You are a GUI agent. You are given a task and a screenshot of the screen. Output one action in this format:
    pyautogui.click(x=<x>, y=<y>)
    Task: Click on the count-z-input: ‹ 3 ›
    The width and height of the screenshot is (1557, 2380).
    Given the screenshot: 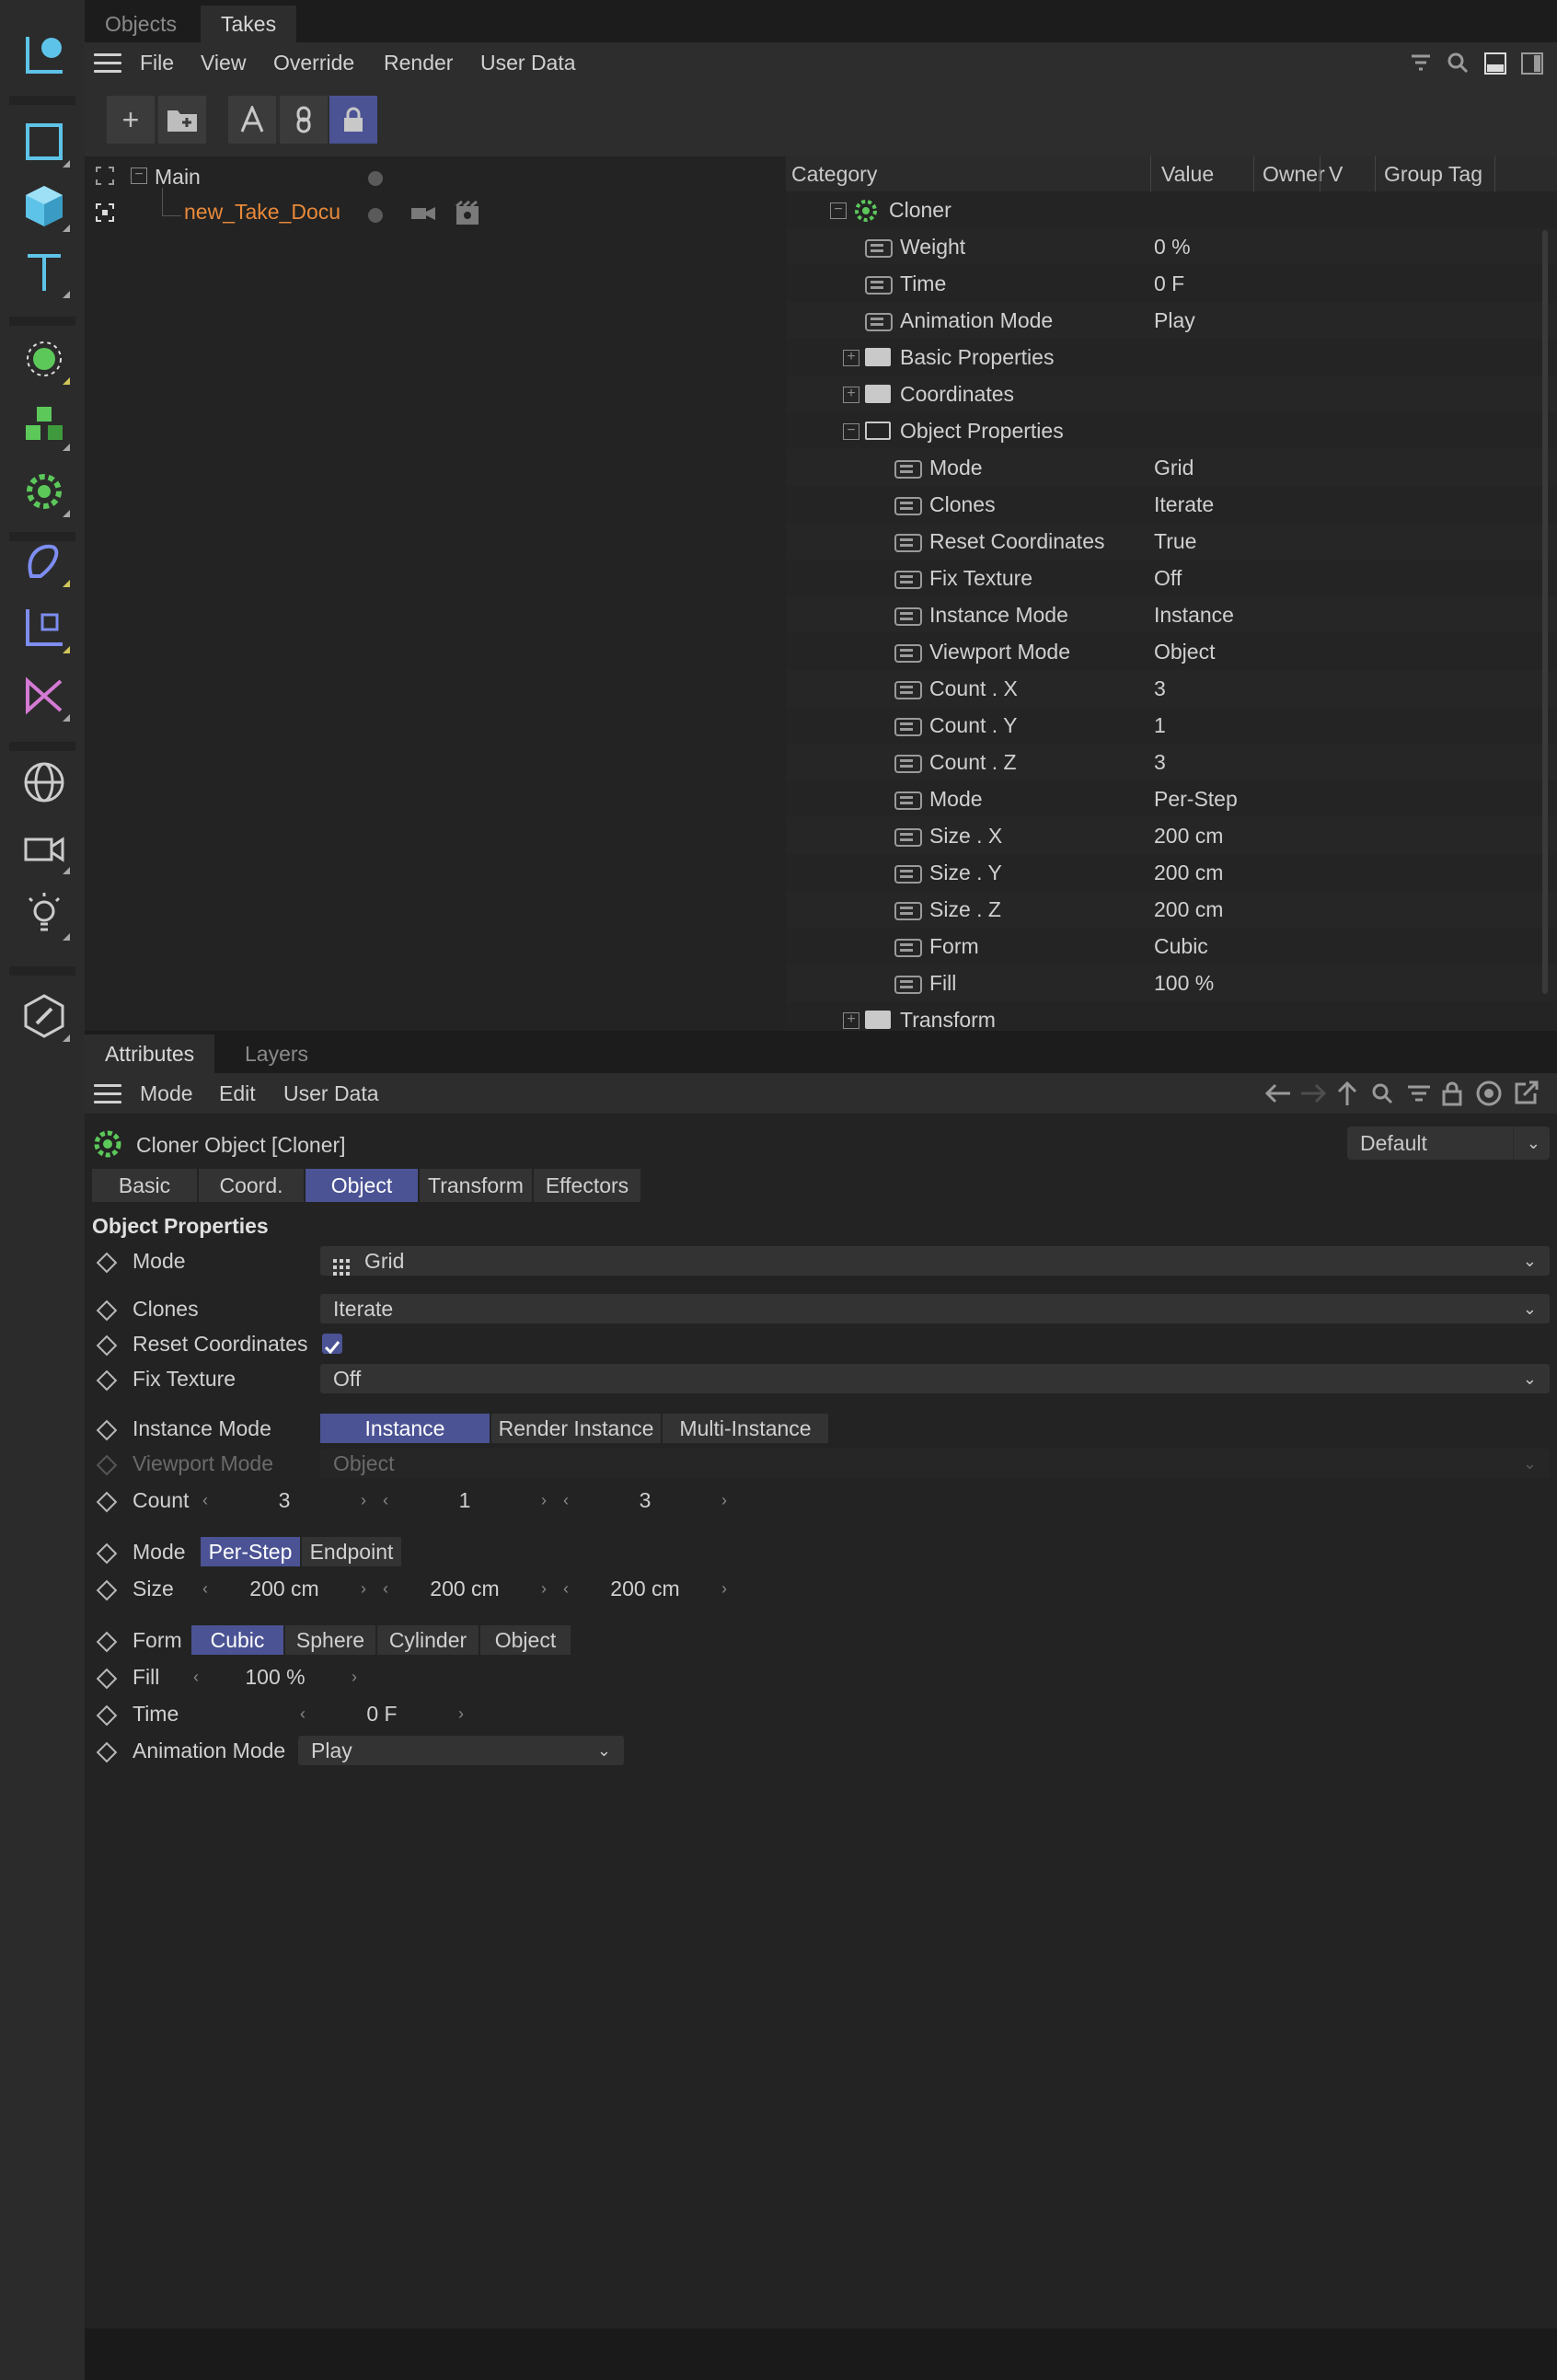 What is the action you would take?
    pyautogui.click(x=645, y=1500)
    